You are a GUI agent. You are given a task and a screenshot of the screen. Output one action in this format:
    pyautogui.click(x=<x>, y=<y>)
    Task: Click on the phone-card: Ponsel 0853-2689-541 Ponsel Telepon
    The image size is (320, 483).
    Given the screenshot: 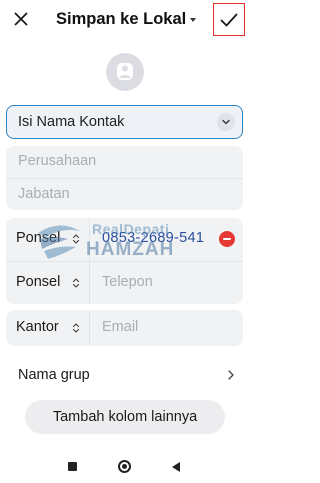 What is the action you would take?
    pyautogui.click(x=124, y=261)
    